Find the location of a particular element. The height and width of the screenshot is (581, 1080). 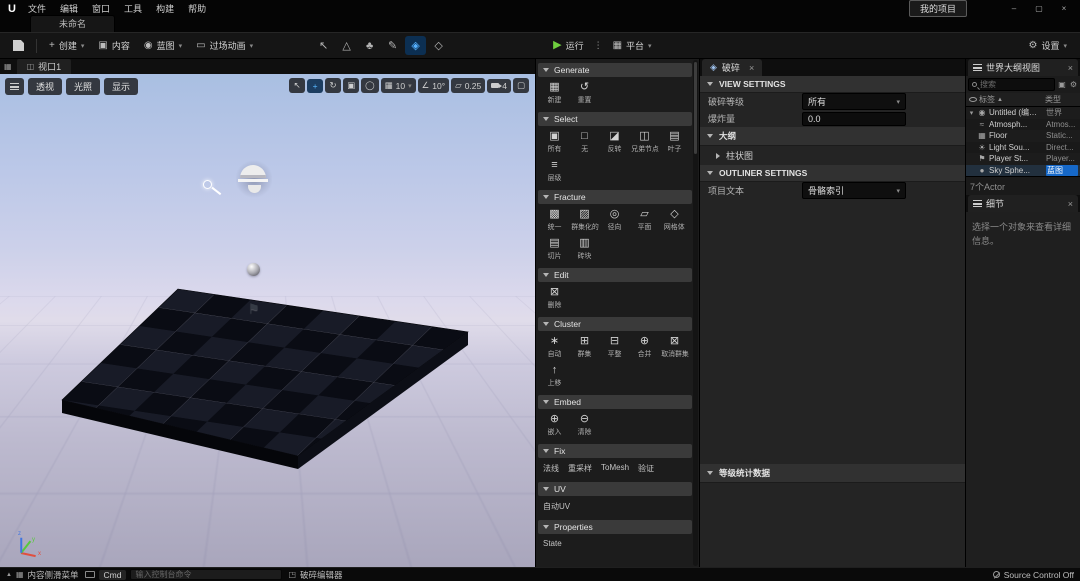

tool-new: ▦ 新建 is located at coordinates (554, 93).